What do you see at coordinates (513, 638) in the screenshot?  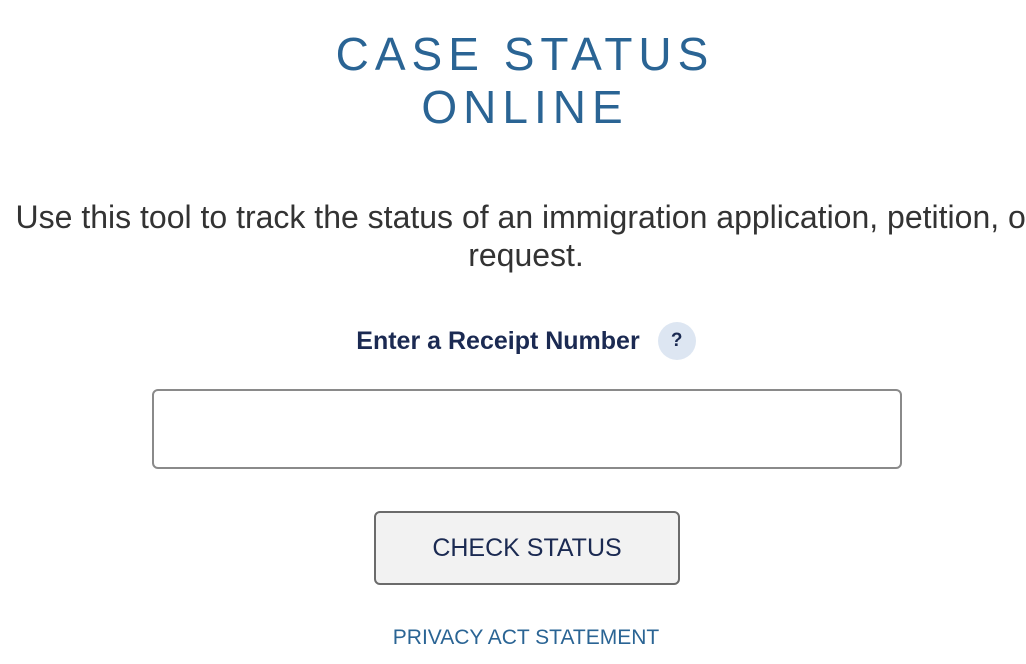 I see `privacy-act-statement-link: PRIVACY ACT STATEMENT` at bounding box center [513, 638].